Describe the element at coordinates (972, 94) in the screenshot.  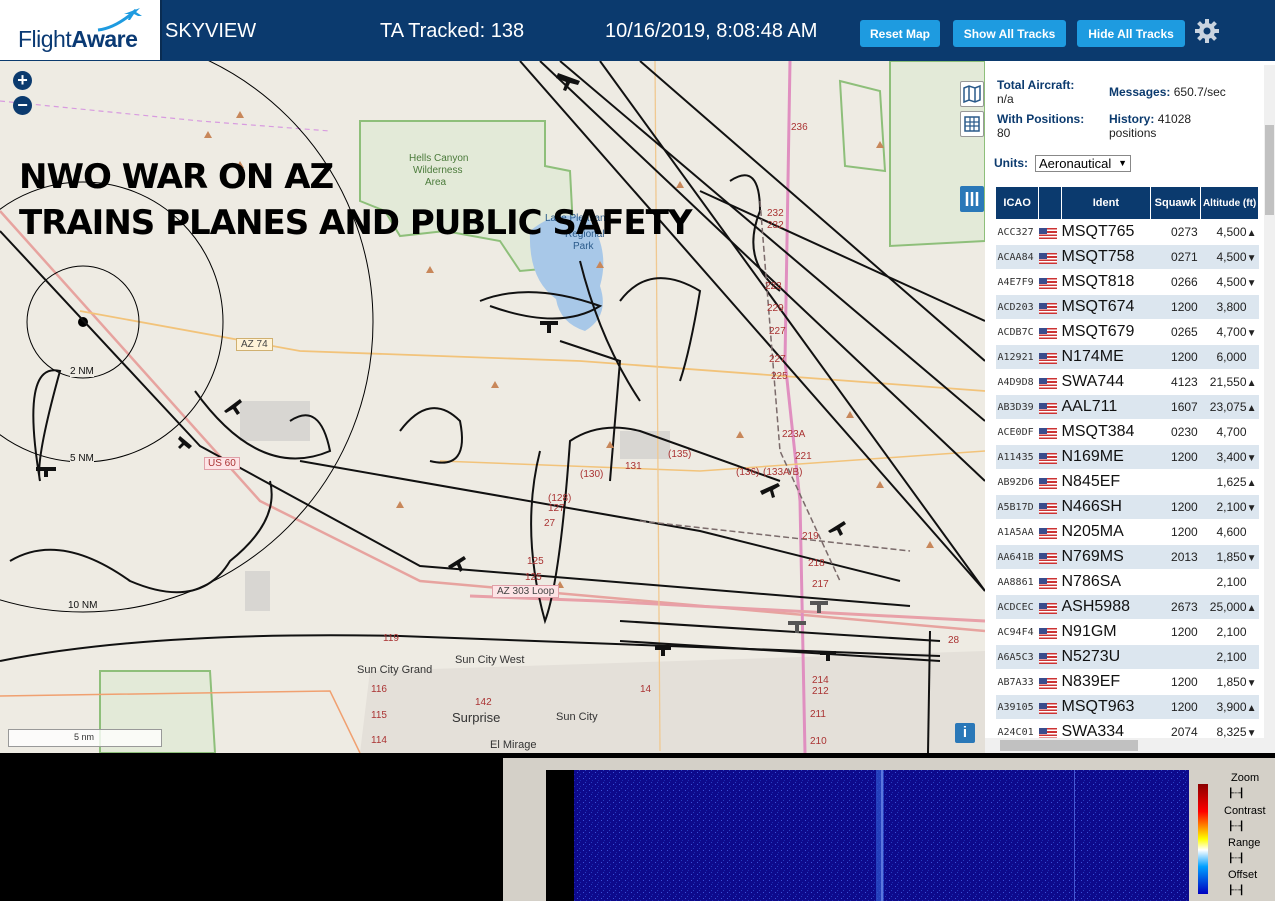
I see `map-layer-icon` at that location.